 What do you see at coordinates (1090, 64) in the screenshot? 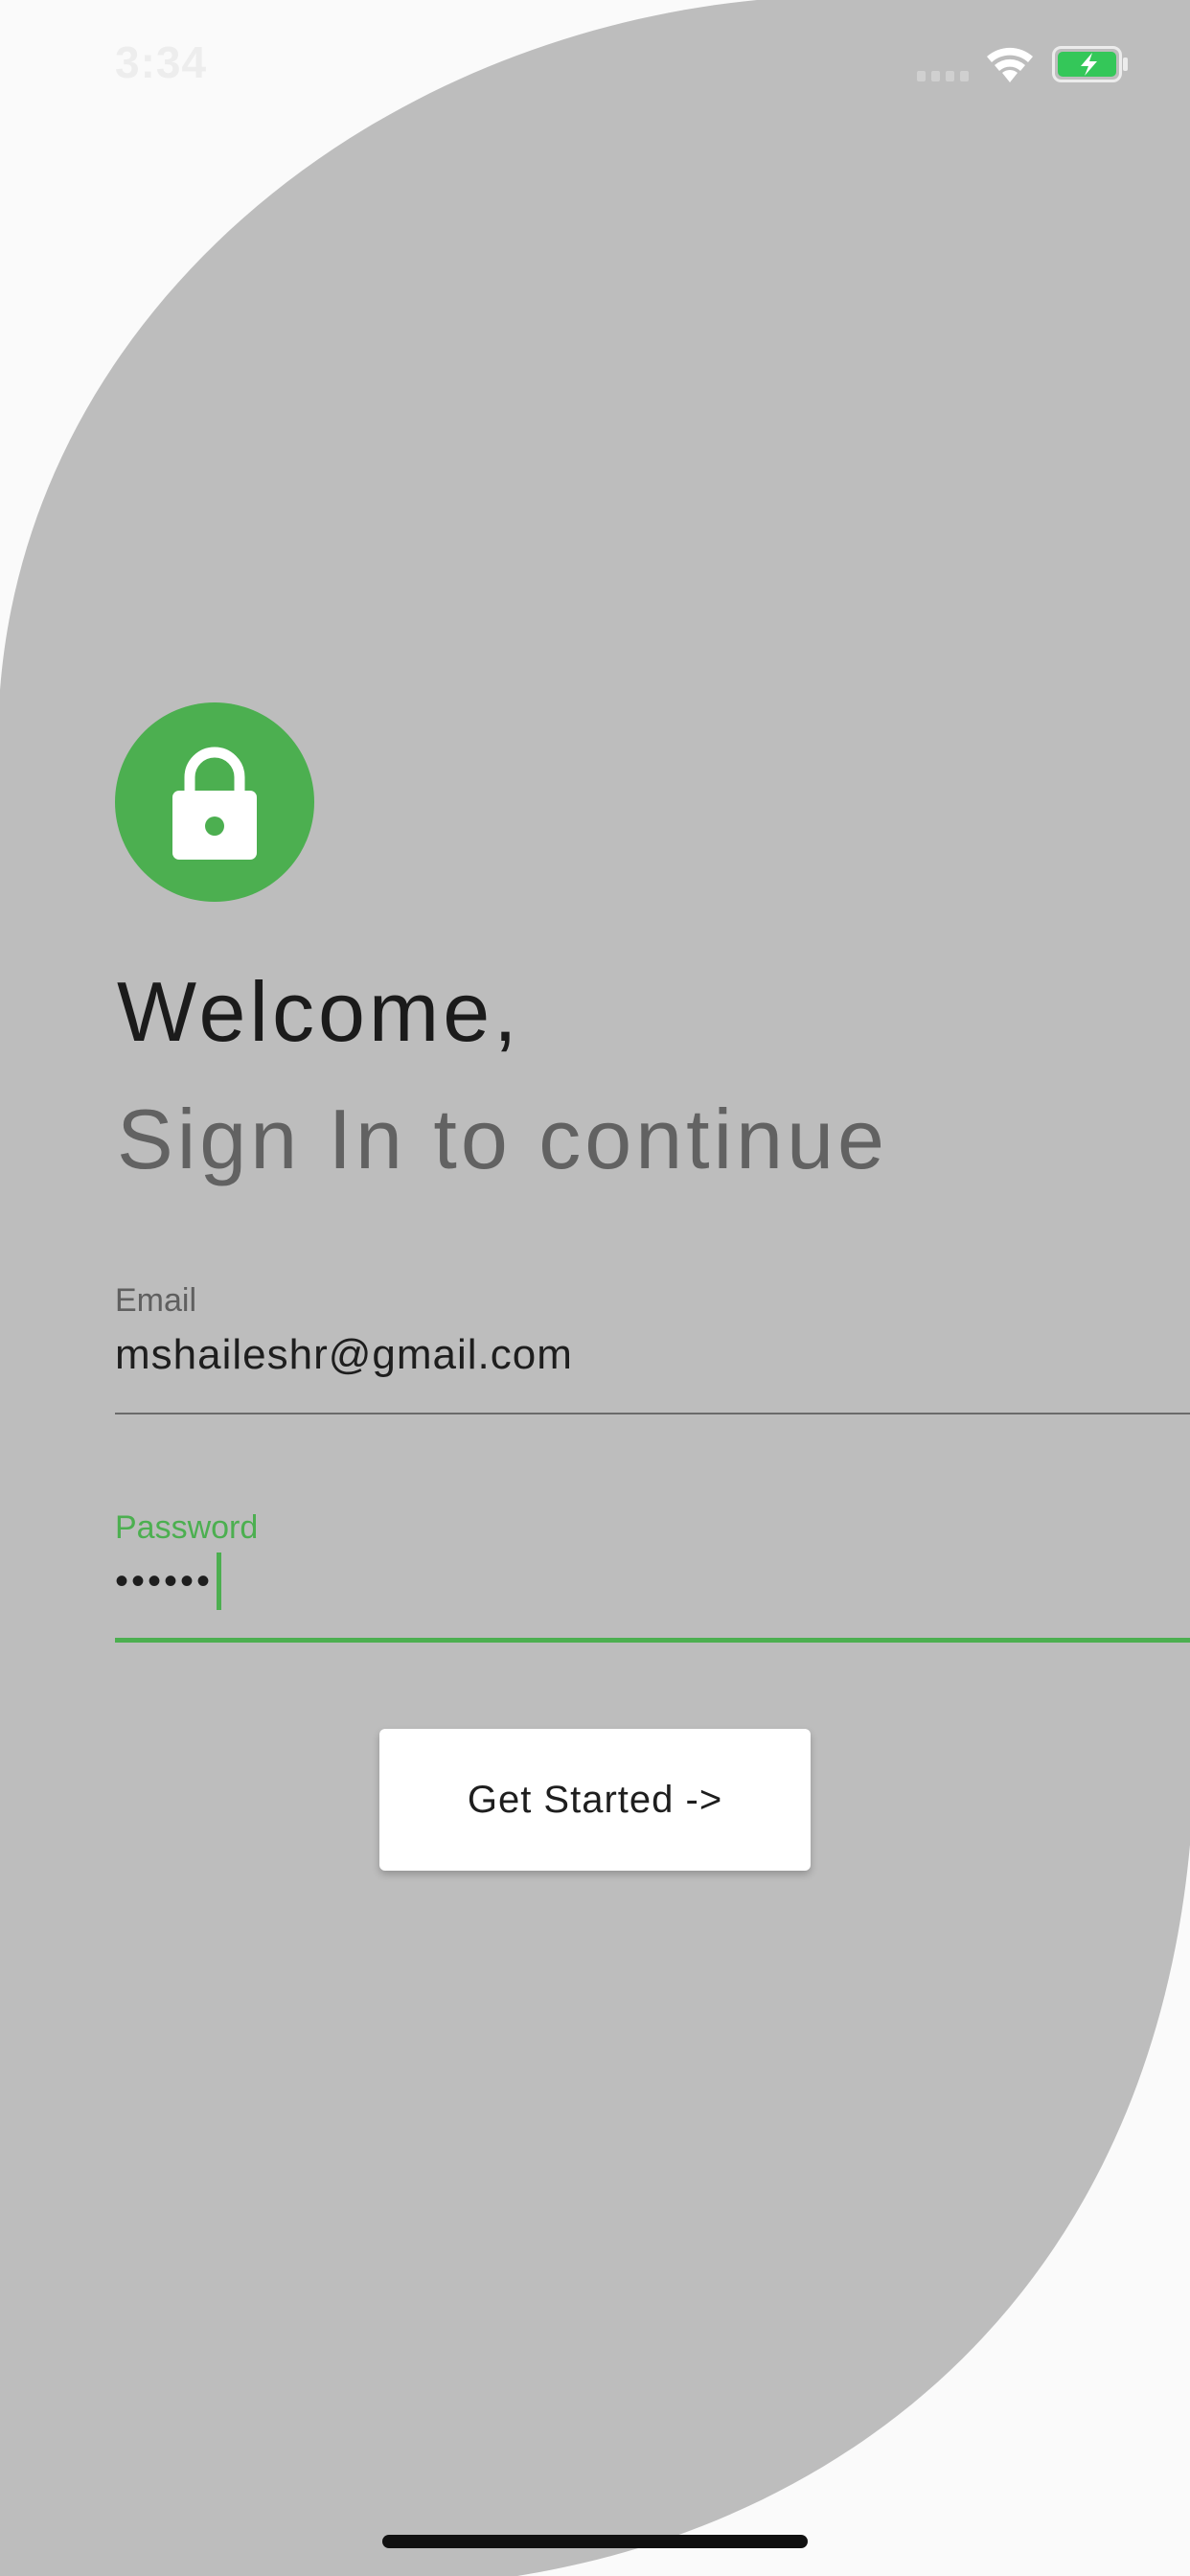
I see `battery-charging-icon` at bounding box center [1090, 64].